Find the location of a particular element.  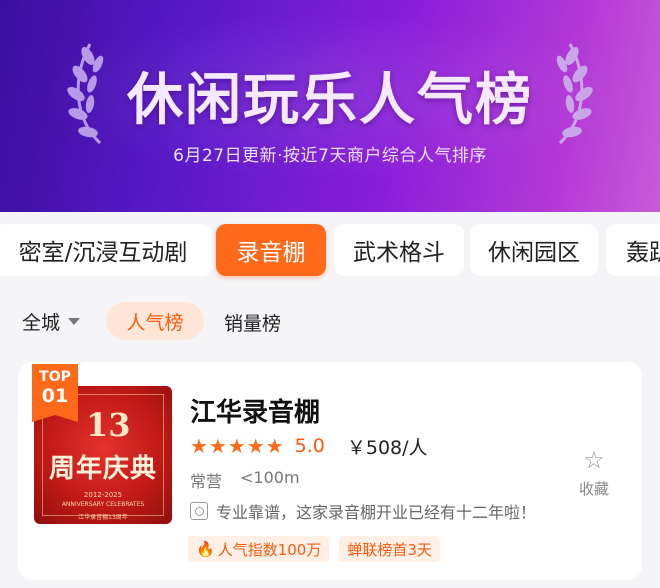

page-title: 休闲玩乐人气榜 is located at coordinates (330, 100).